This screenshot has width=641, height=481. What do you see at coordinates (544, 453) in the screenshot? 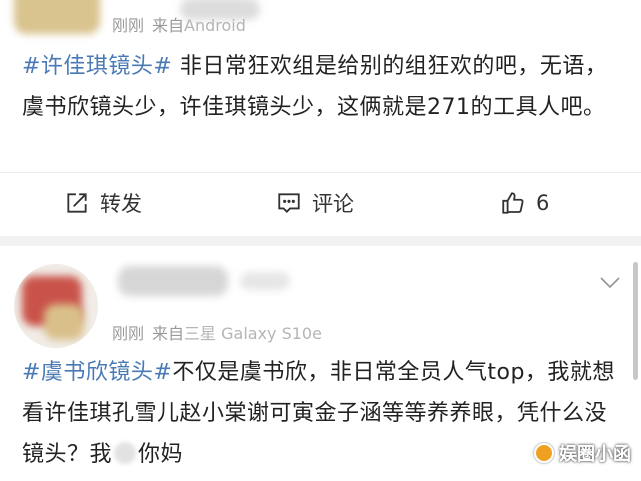
I see `watermark-logo-icon` at bounding box center [544, 453].